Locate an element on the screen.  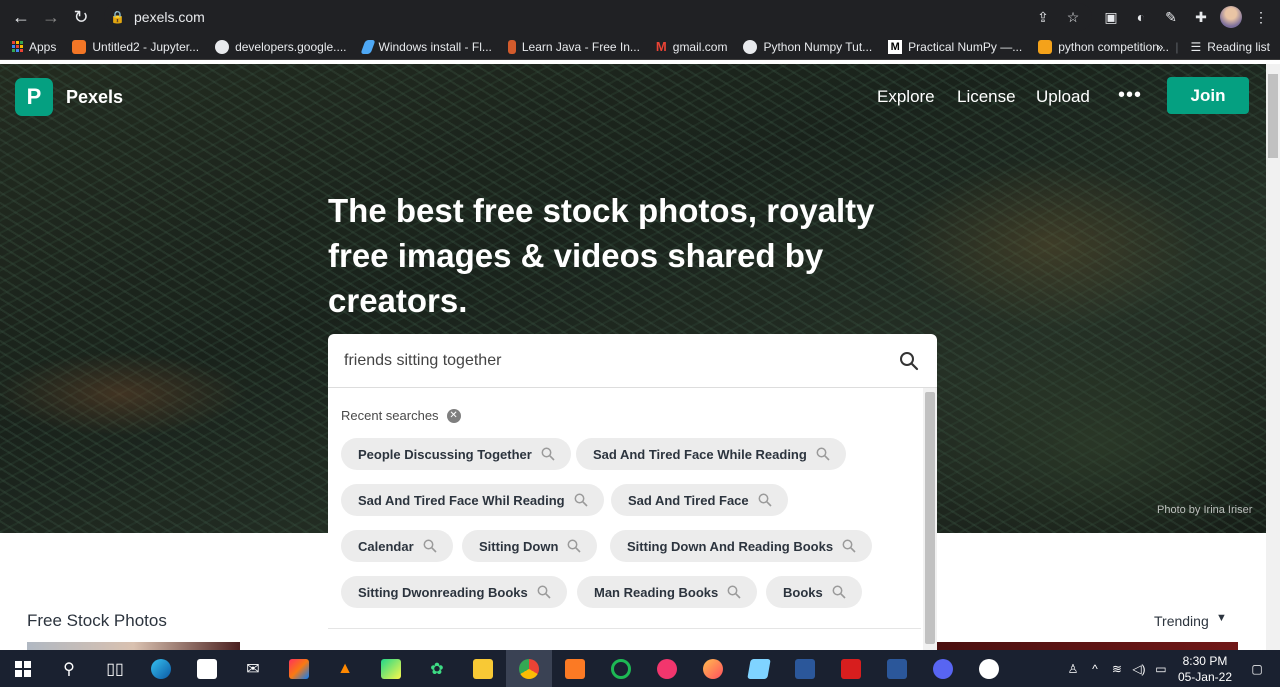
photo-credit: Photo by Irina Iriser is located at coordinates (1204, 510).